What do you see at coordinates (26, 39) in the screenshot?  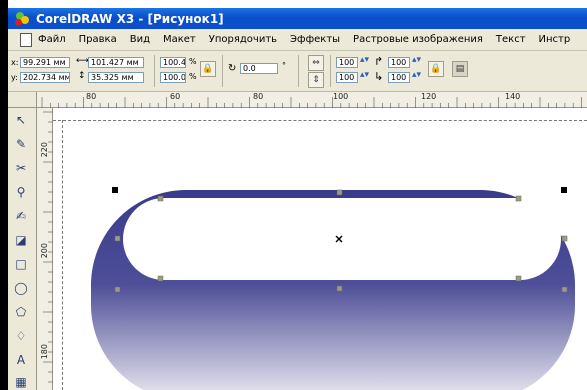 I see `document-icon` at bounding box center [26, 39].